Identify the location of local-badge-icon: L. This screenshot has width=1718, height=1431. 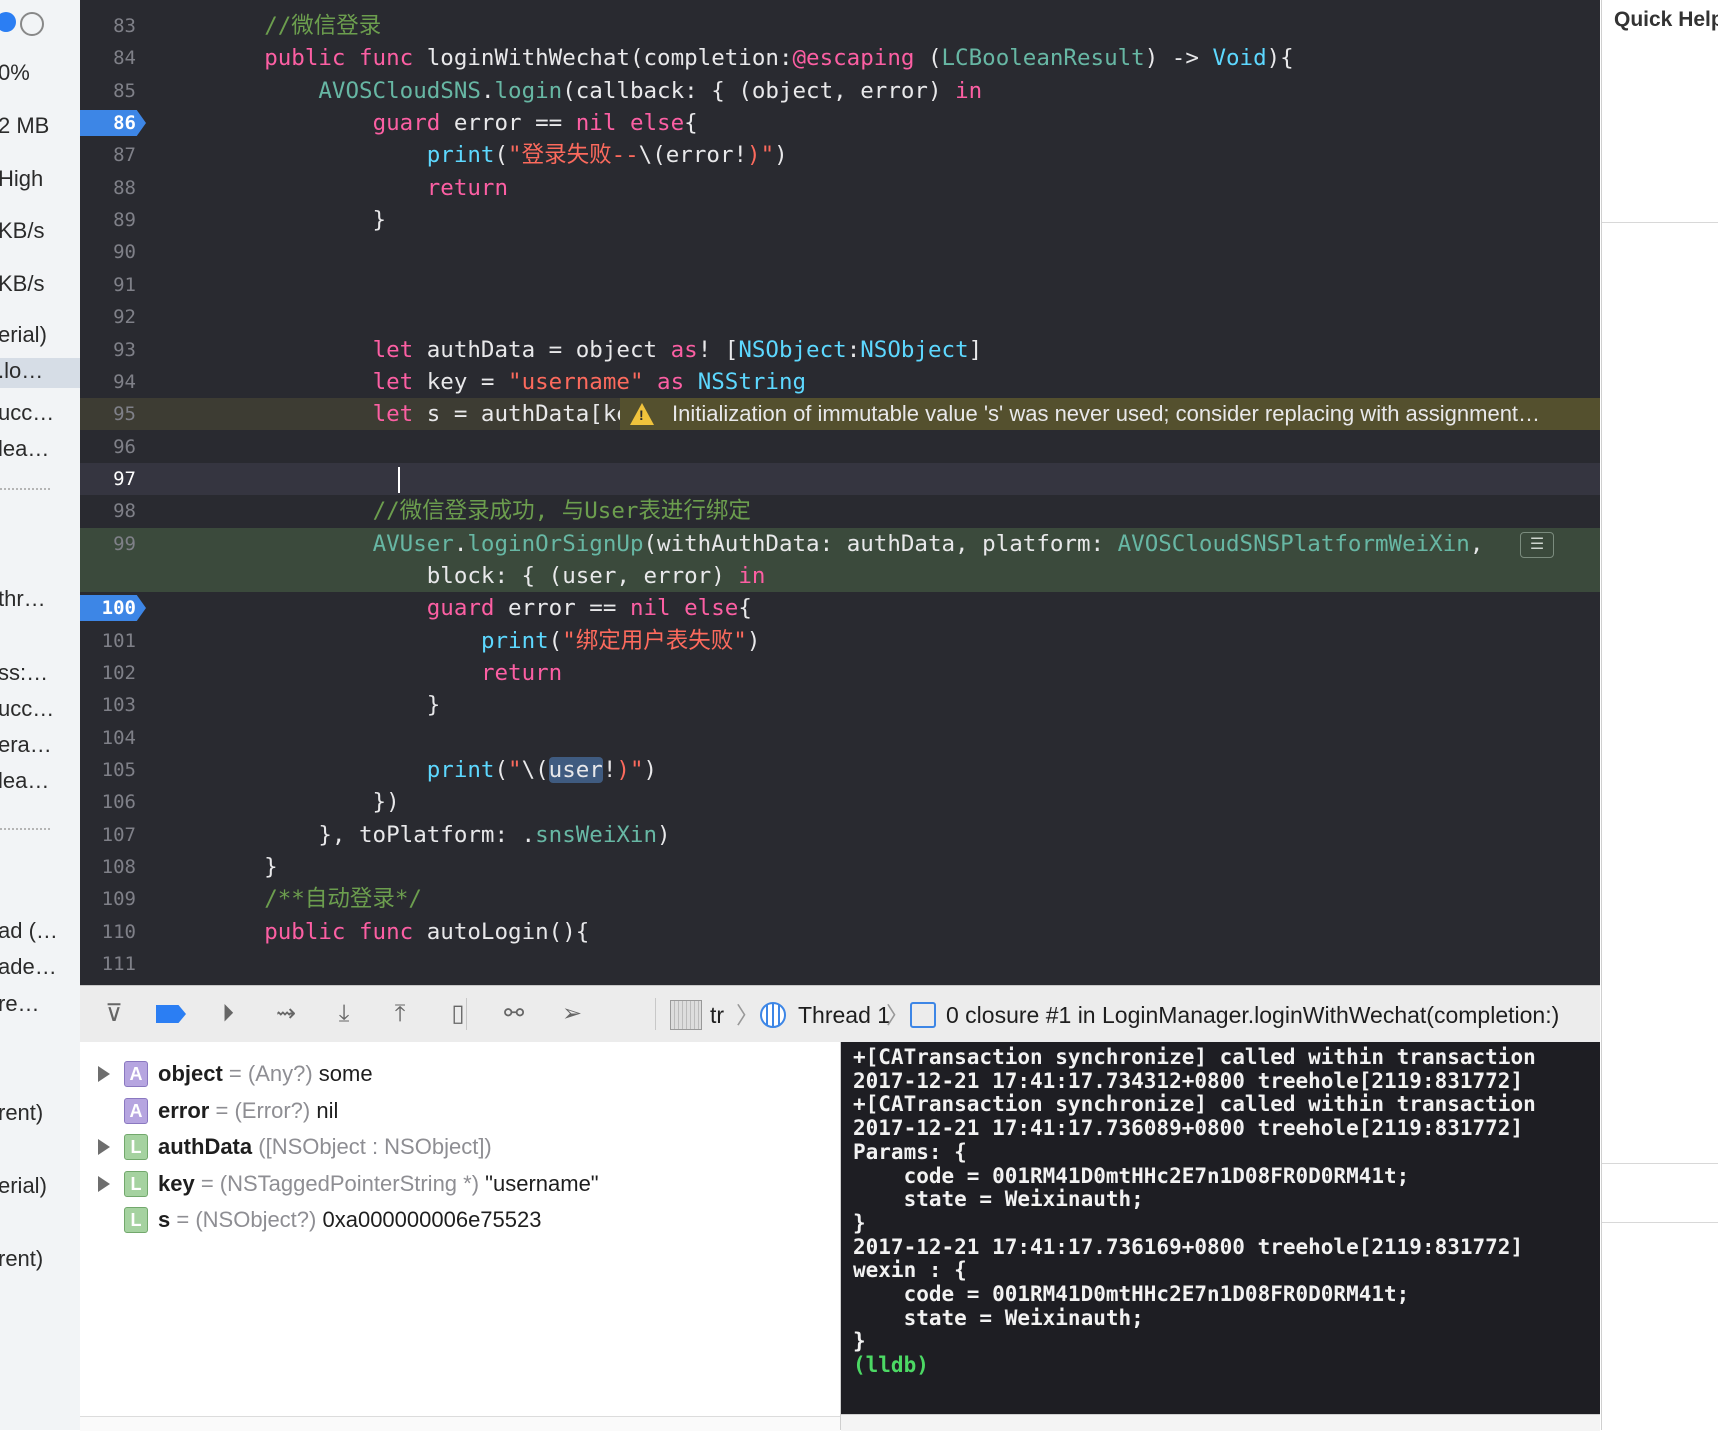
(136, 1220).